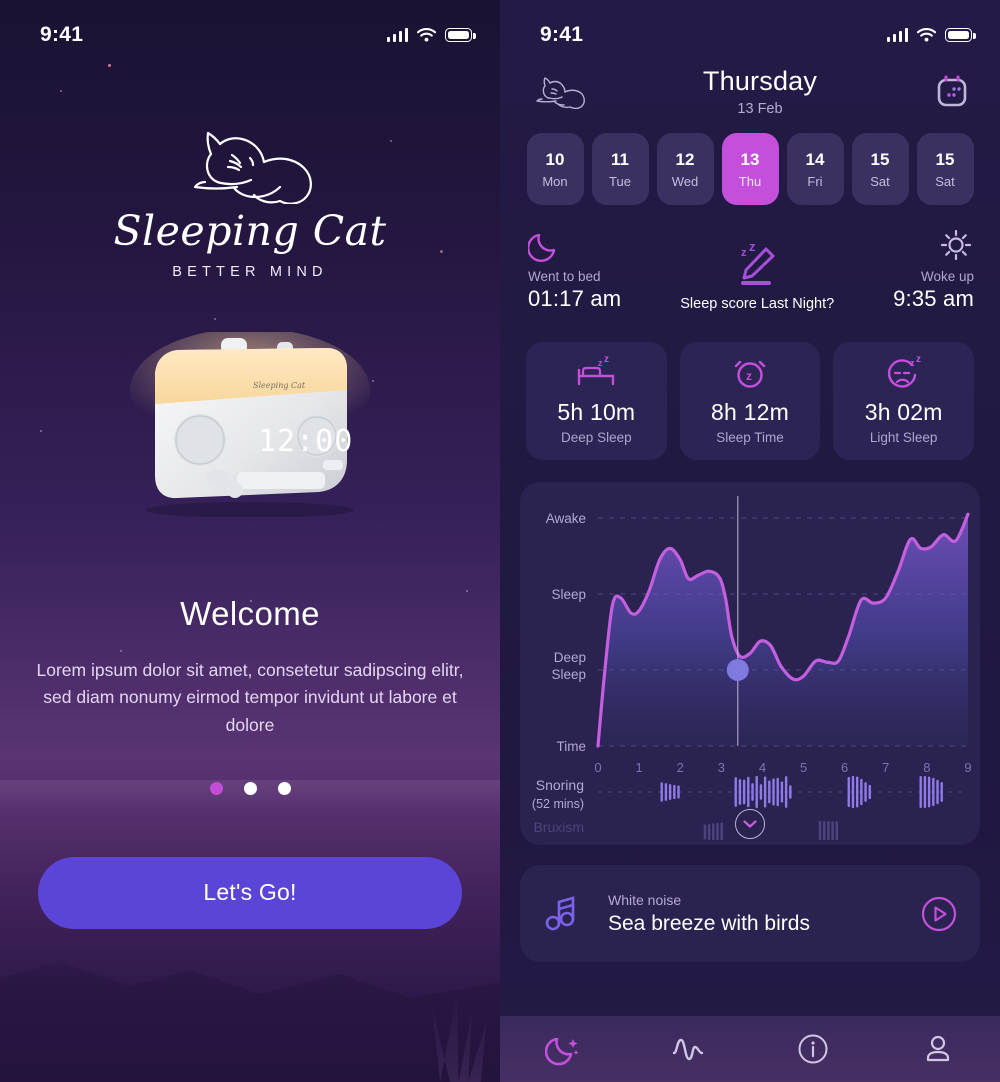  What do you see at coordinates (757, 277) in the screenshot?
I see `sleep-score-block: z z Sleep score Last Night?` at bounding box center [757, 277].